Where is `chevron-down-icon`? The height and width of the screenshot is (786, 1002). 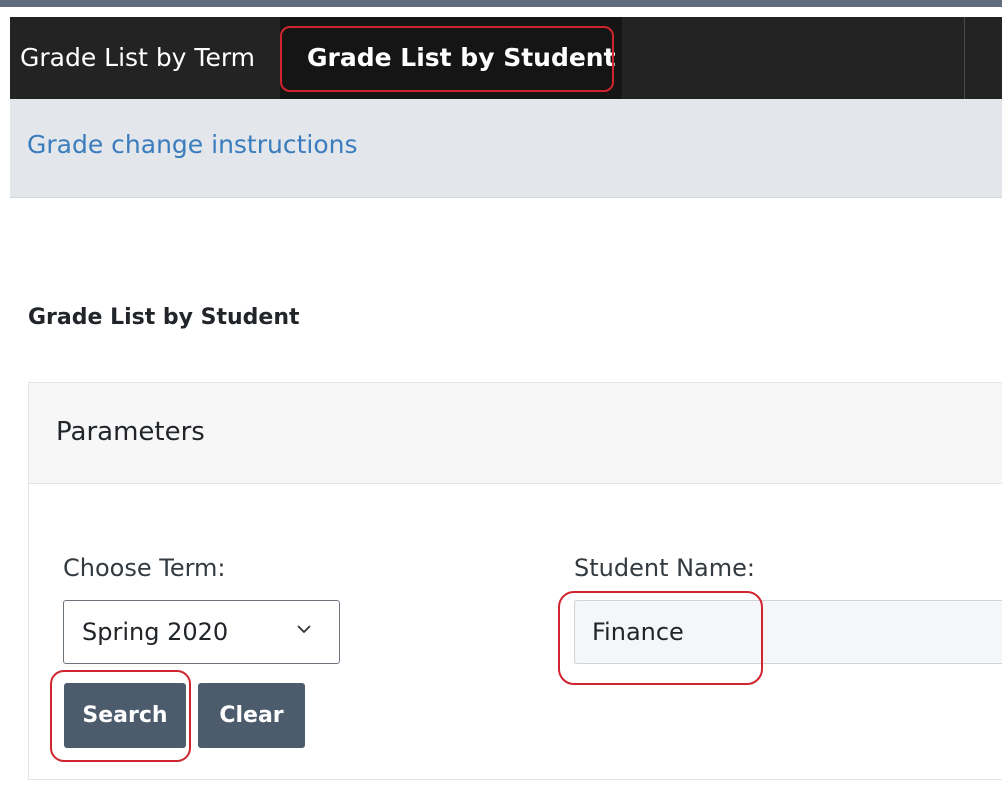 chevron-down-icon is located at coordinates (304, 629).